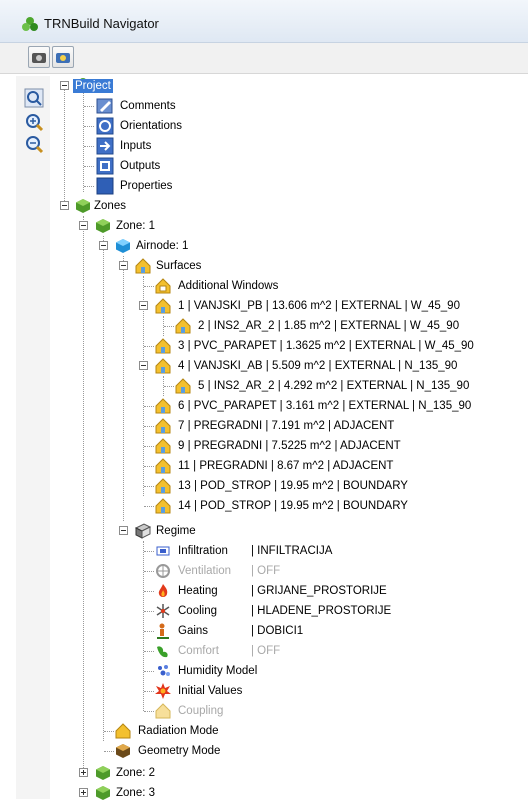 The width and height of the screenshot is (528, 803). What do you see at coordinates (140, 166) in the screenshot?
I see `tree-label: Outputs` at bounding box center [140, 166].